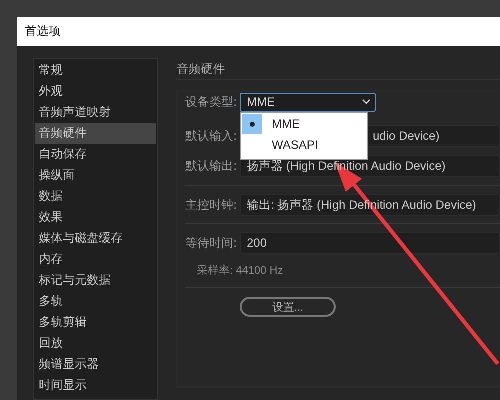 The width and height of the screenshot is (500, 400). Describe the element at coordinates (95, 196) in the screenshot. I see `sidebar-item: 数据` at that location.